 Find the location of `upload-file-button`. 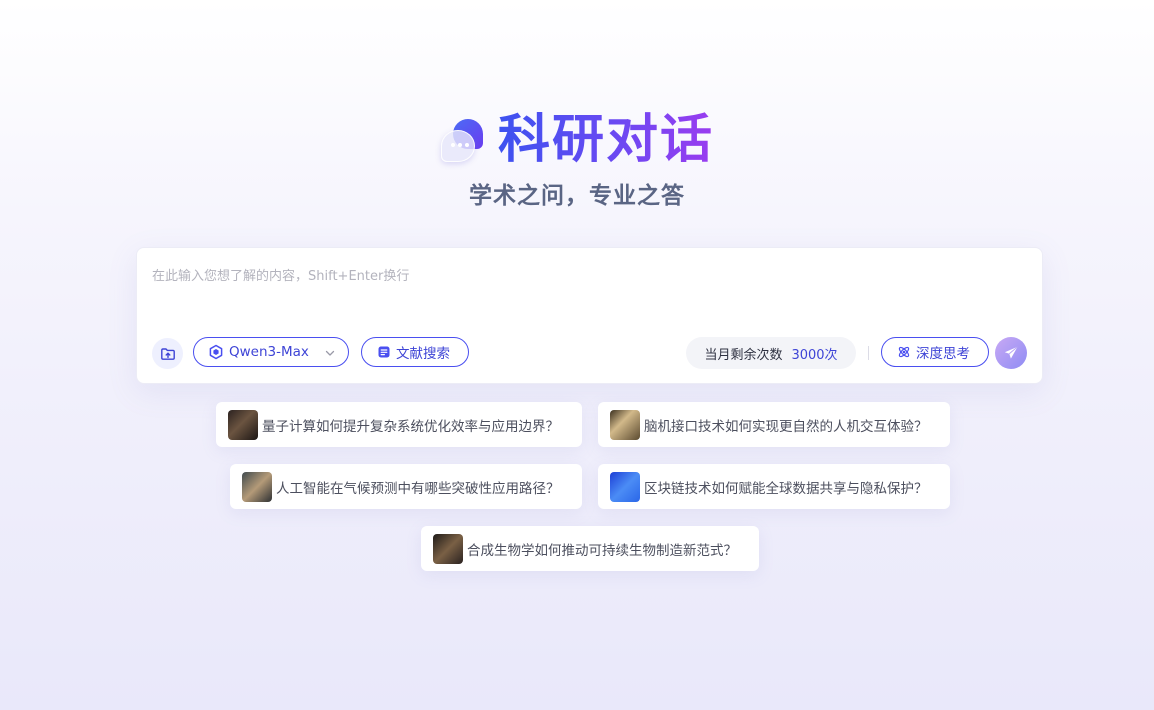

upload-file-button is located at coordinates (167, 353).